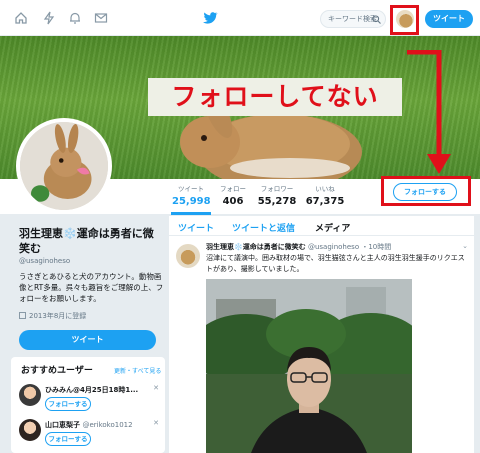 The height and width of the screenshot is (453, 480). I want to click on moments-icon, so click(49, 18).